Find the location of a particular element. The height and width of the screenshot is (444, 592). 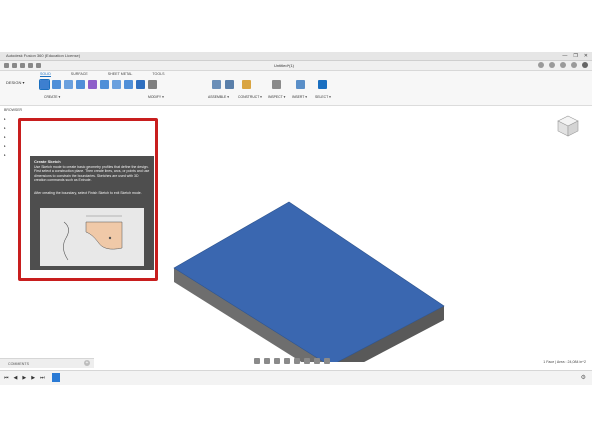

hole-icon is located at coordinates (104, 84).